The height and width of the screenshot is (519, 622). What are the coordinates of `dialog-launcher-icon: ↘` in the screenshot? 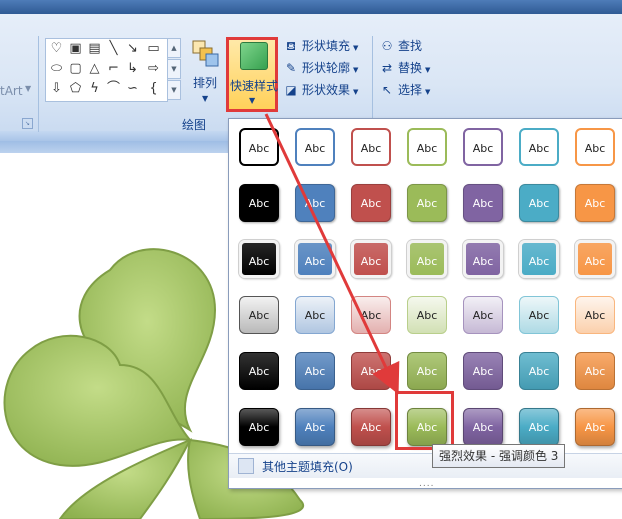 It's located at (27, 123).